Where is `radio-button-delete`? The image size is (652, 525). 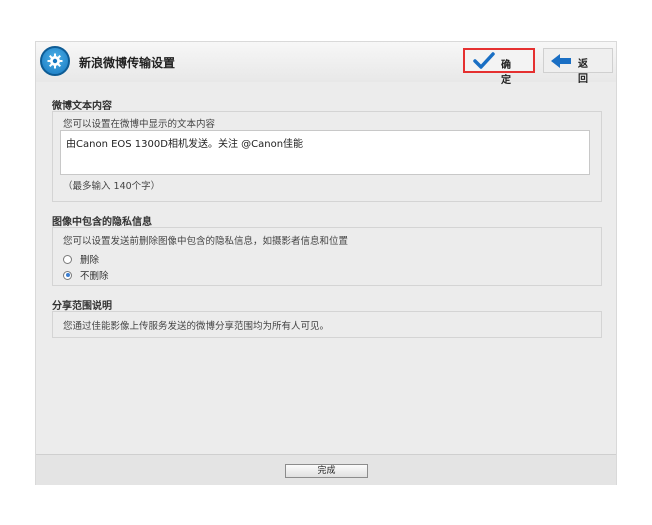 radio-button-delete is located at coordinates (67, 259).